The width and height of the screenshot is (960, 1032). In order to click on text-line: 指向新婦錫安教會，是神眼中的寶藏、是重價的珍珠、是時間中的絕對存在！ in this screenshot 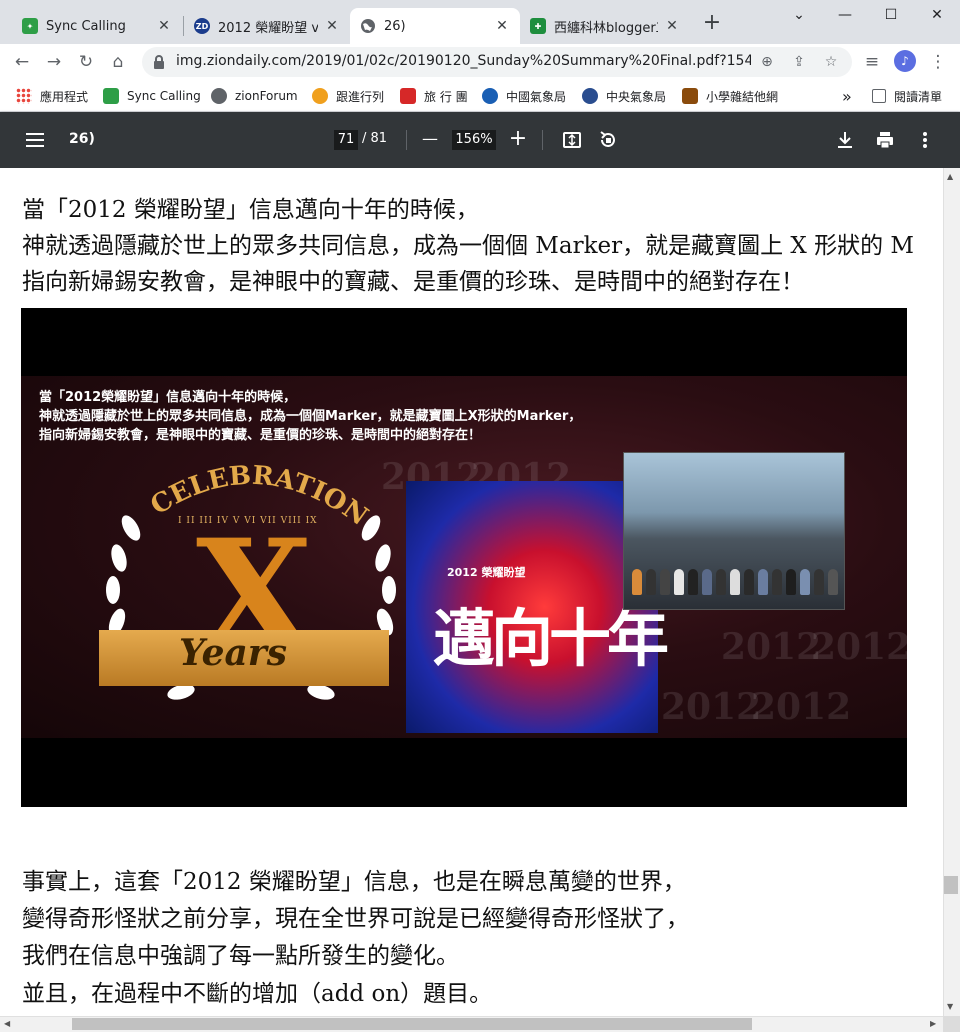, I will do `click(413, 282)`.